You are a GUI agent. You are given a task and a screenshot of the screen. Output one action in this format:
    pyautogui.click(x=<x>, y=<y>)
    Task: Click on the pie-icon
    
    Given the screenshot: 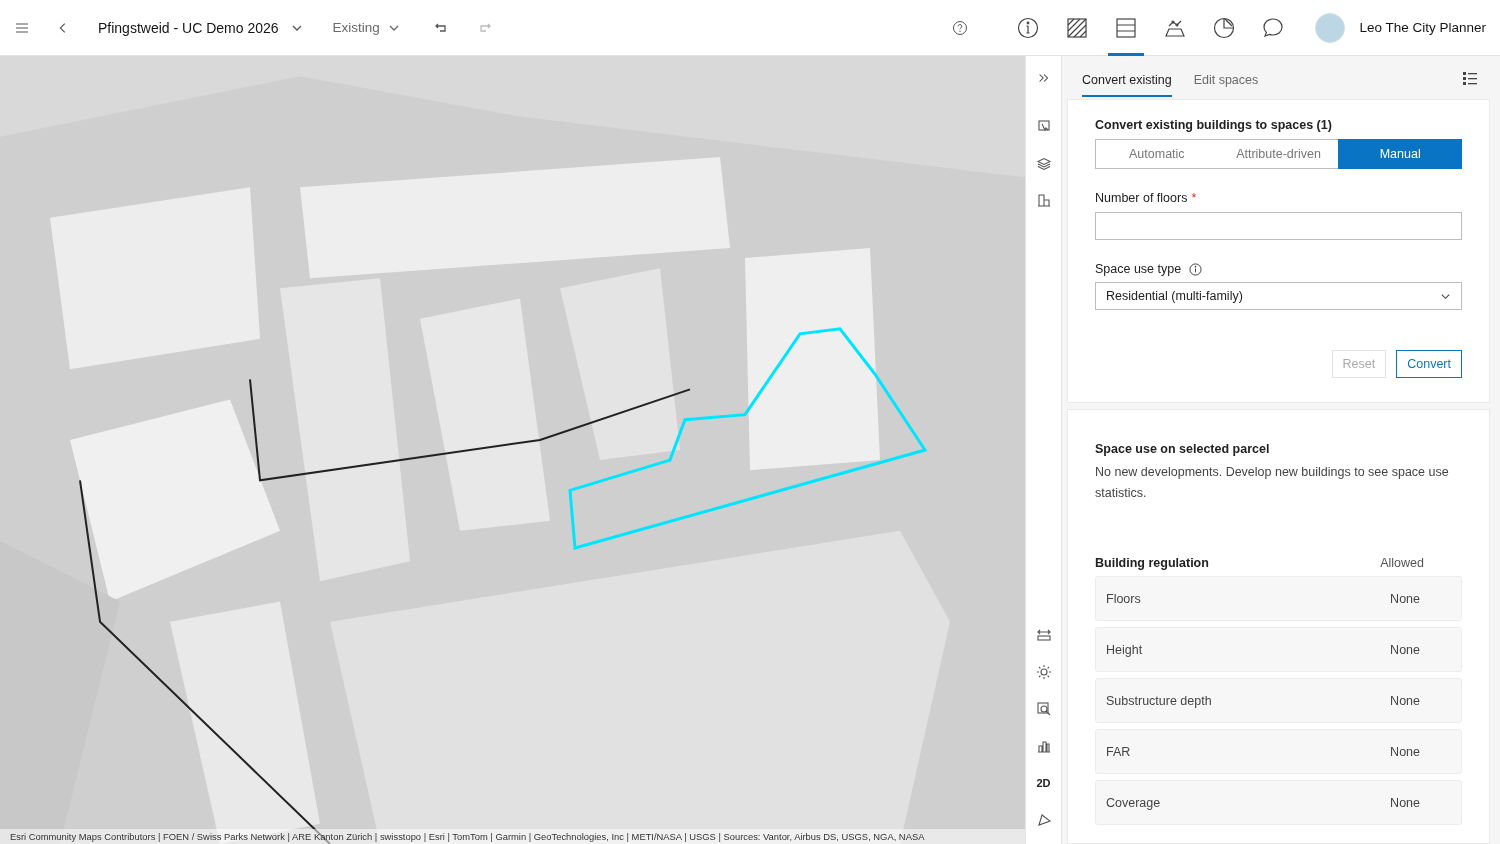 What is the action you would take?
    pyautogui.click(x=1224, y=27)
    